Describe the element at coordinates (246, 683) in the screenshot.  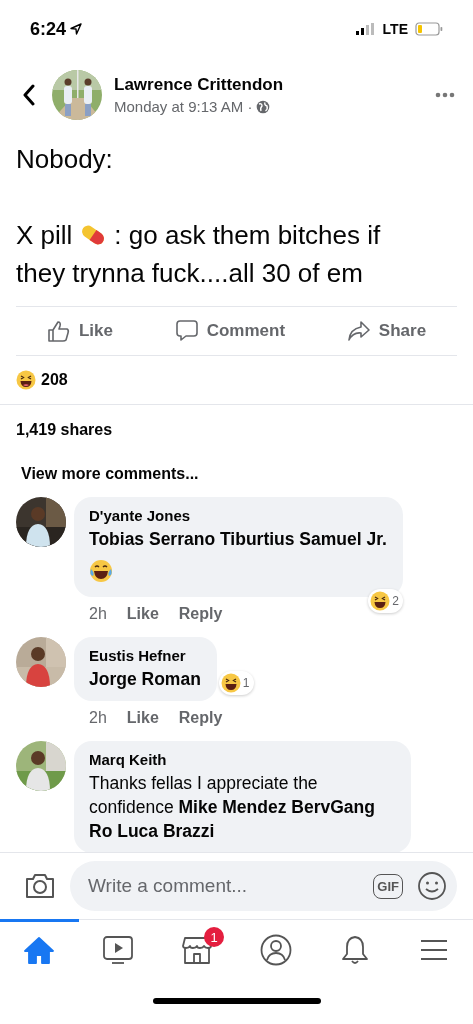
I see `reaction-number: 1` at that location.